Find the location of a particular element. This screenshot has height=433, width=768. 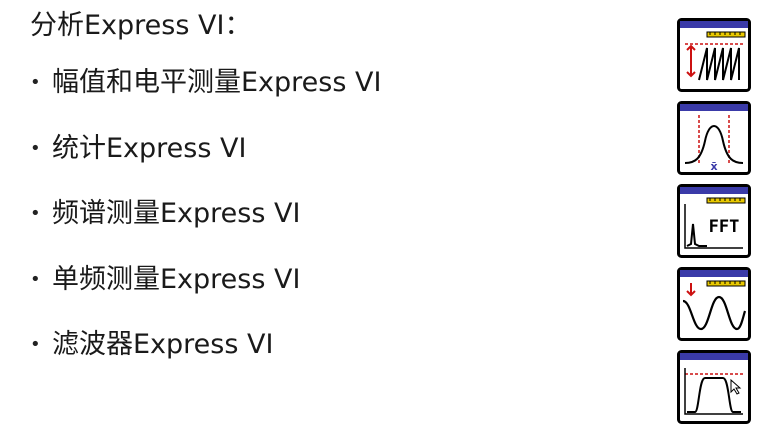

list-item: • 单频测量Express VI is located at coordinates (205, 294).